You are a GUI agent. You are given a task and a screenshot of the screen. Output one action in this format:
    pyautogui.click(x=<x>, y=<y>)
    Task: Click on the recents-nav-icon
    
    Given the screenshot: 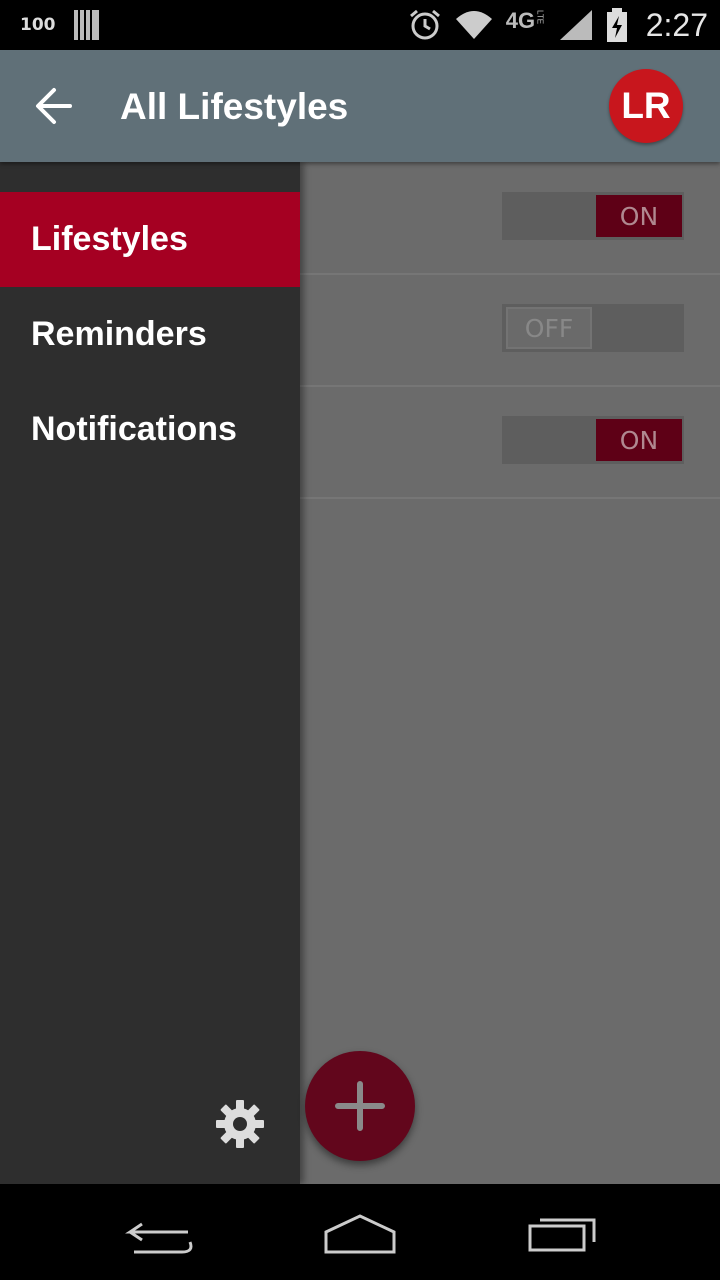 What is the action you would take?
    pyautogui.click(x=562, y=1235)
    